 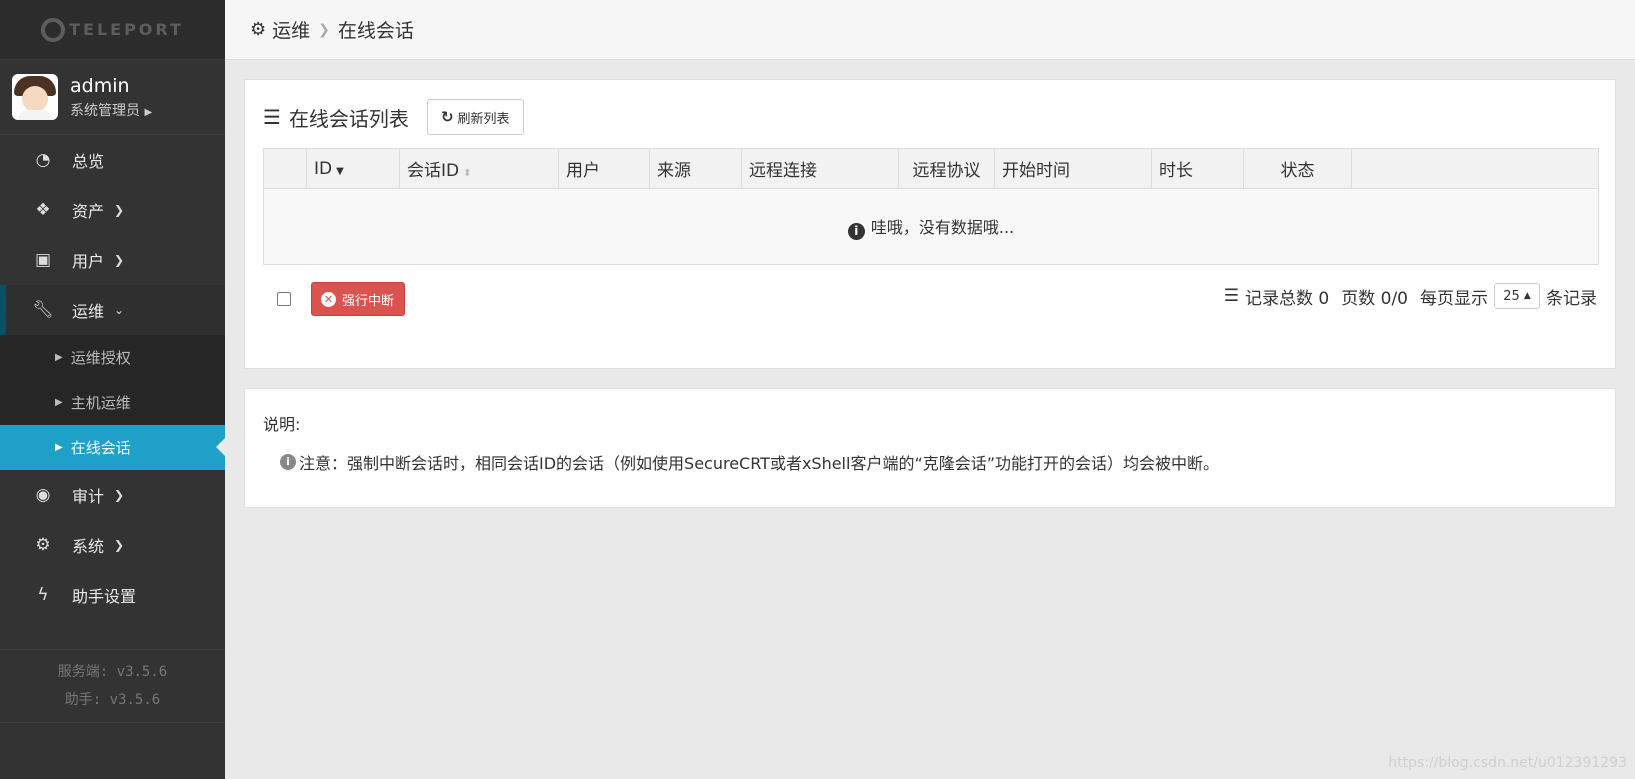 I want to click on nav-item-overview: ◔ 总览, so click(x=112, y=160).